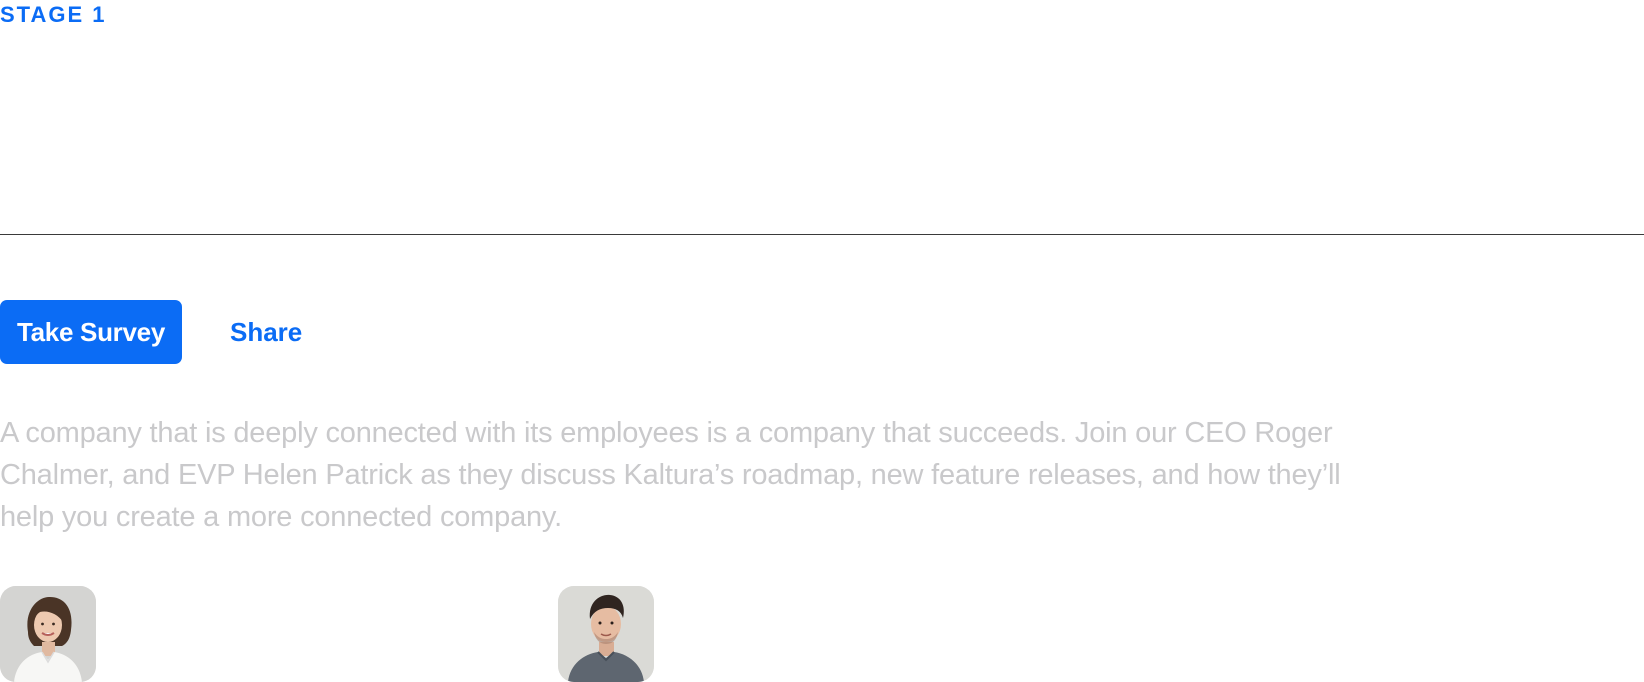 This screenshot has height=682, width=1644. What do you see at coordinates (822, 634) in the screenshot?
I see `speakers-list` at bounding box center [822, 634].